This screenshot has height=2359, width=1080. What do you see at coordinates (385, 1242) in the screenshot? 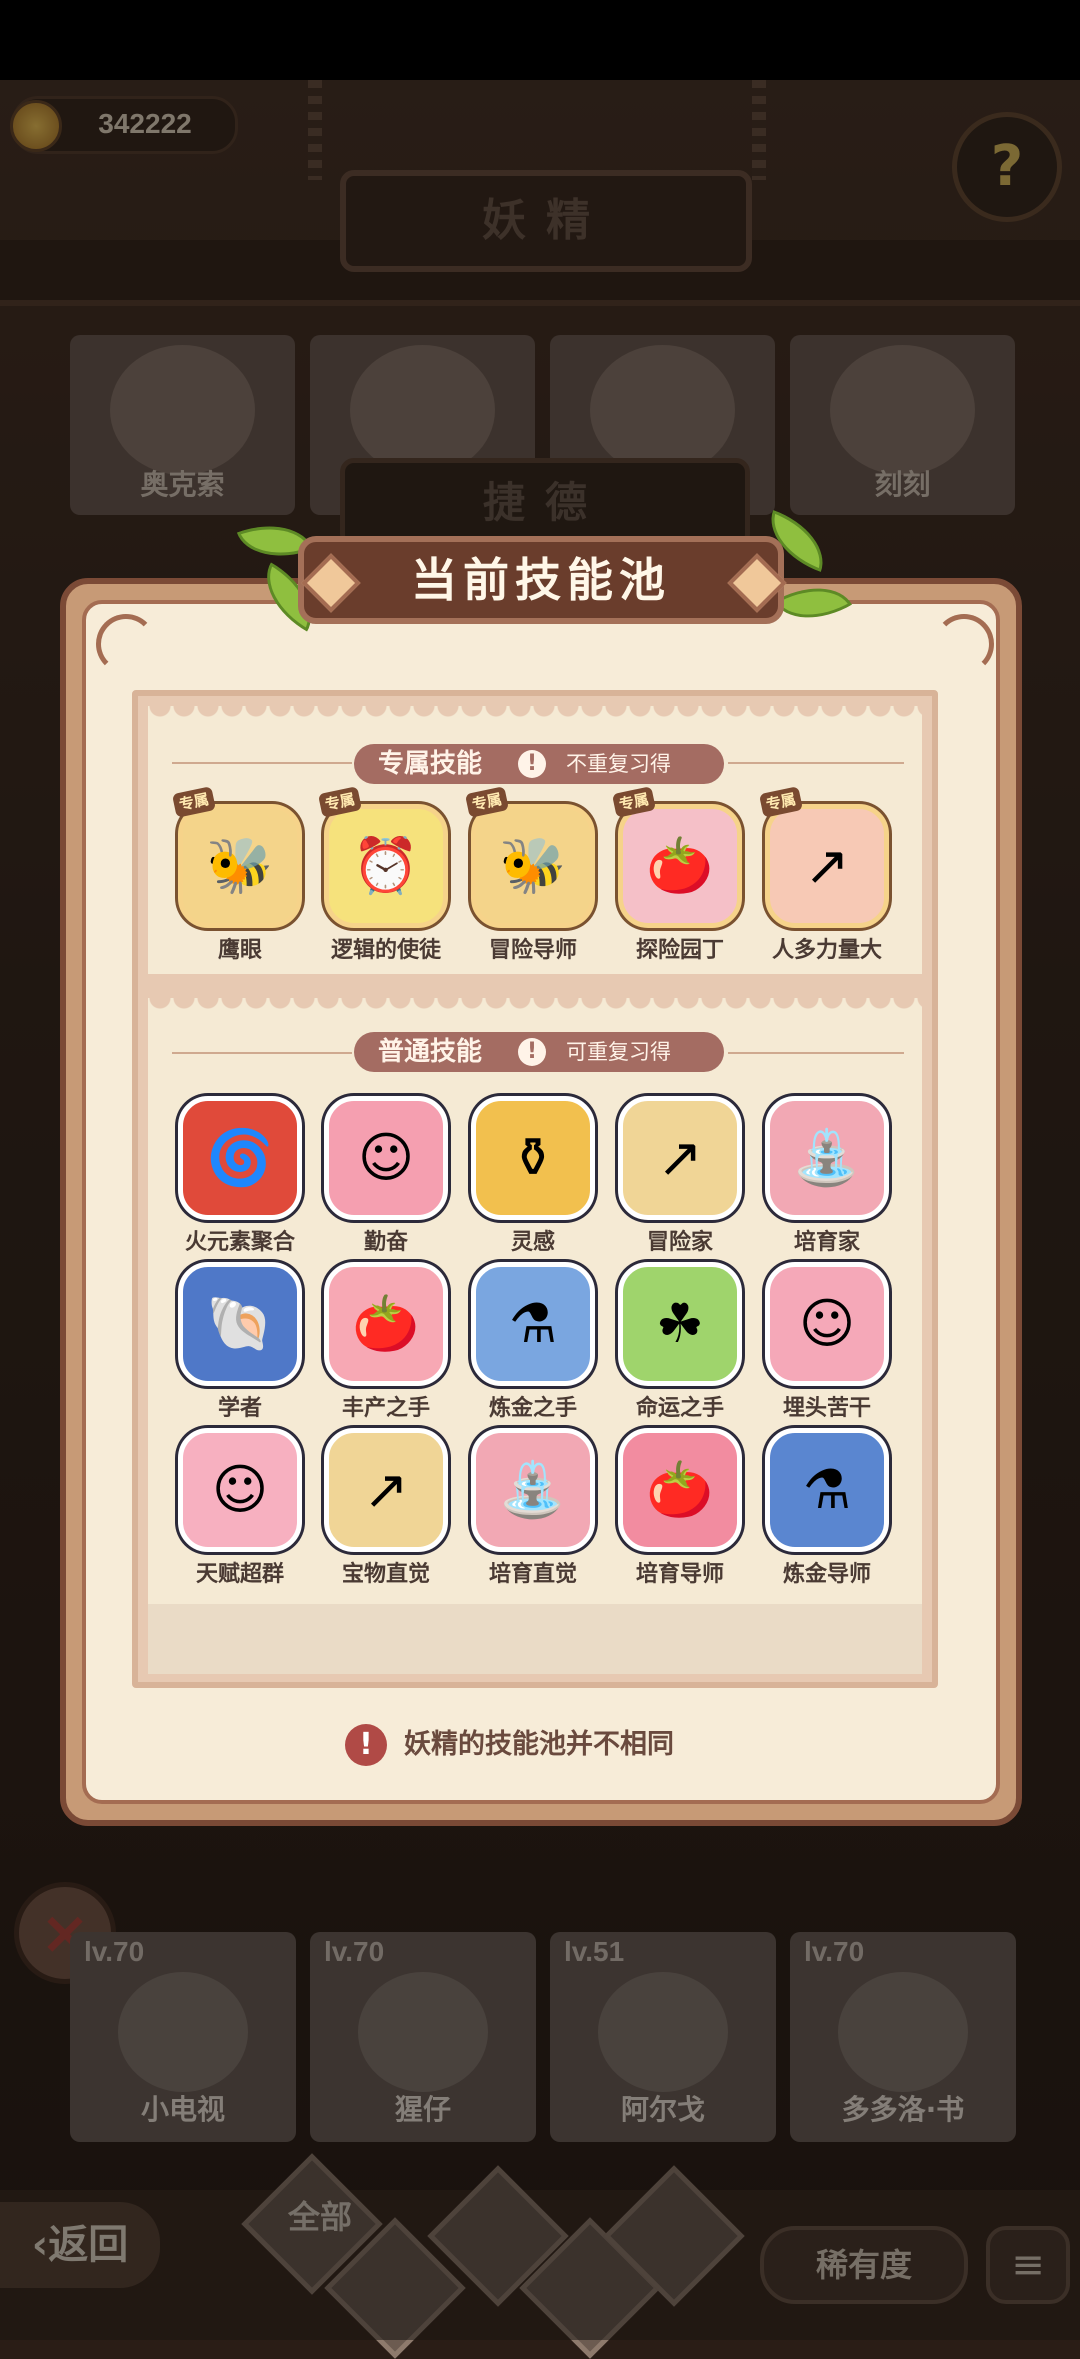
I see `skill-name: 勤奋` at bounding box center [385, 1242].